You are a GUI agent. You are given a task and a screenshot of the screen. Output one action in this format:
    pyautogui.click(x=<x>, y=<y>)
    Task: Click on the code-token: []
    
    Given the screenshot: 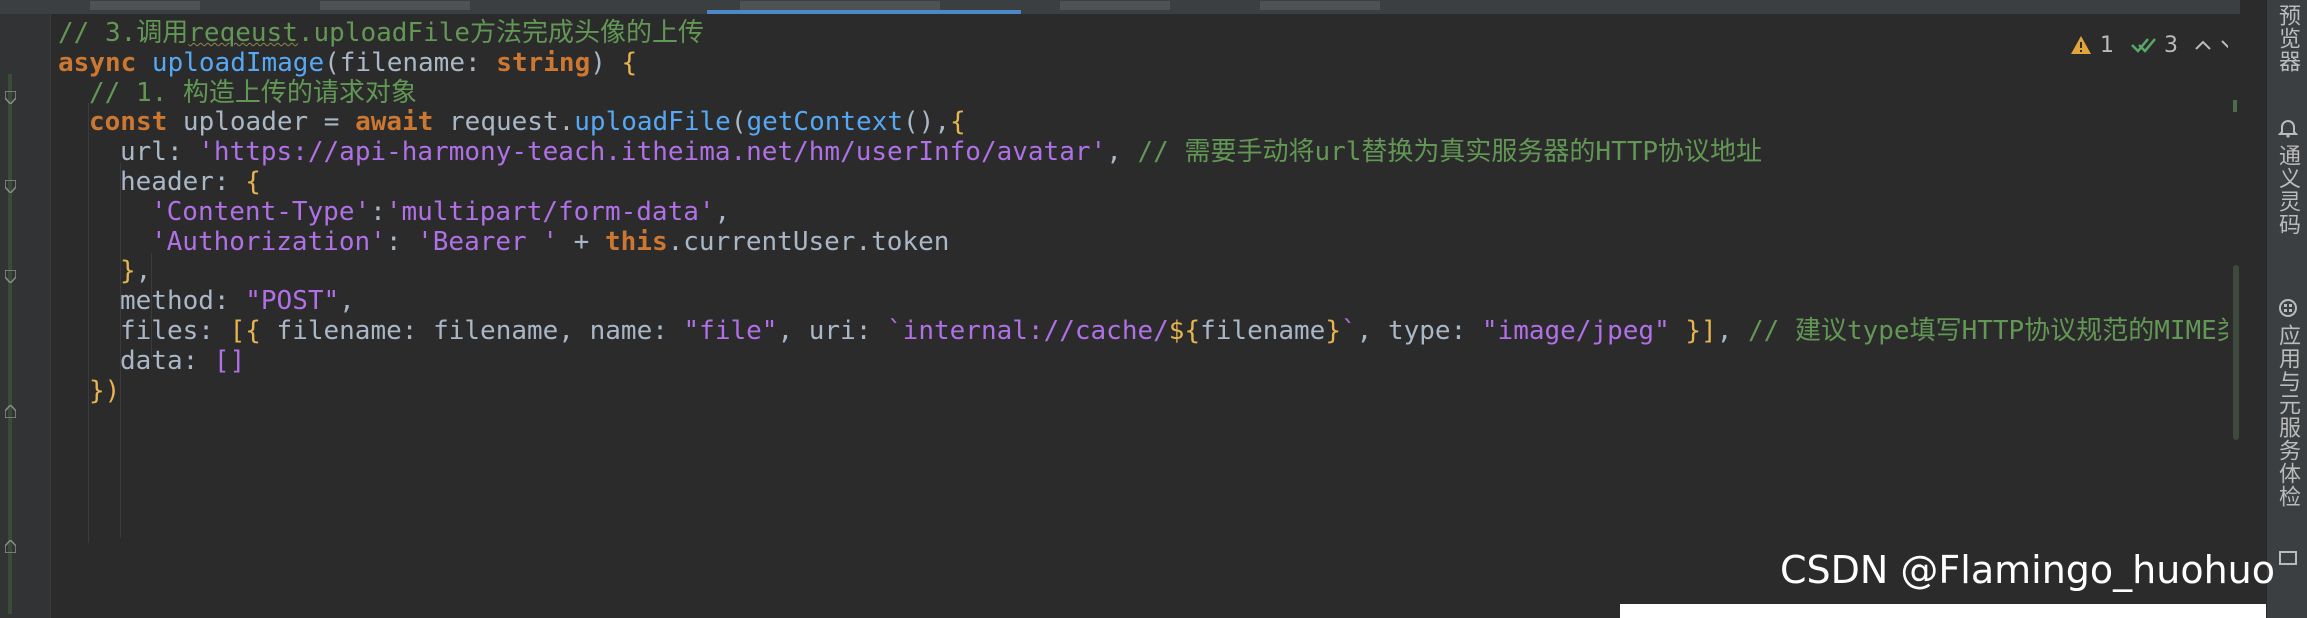 What is the action you would take?
    pyautogui.click(x=229, y=360)
    